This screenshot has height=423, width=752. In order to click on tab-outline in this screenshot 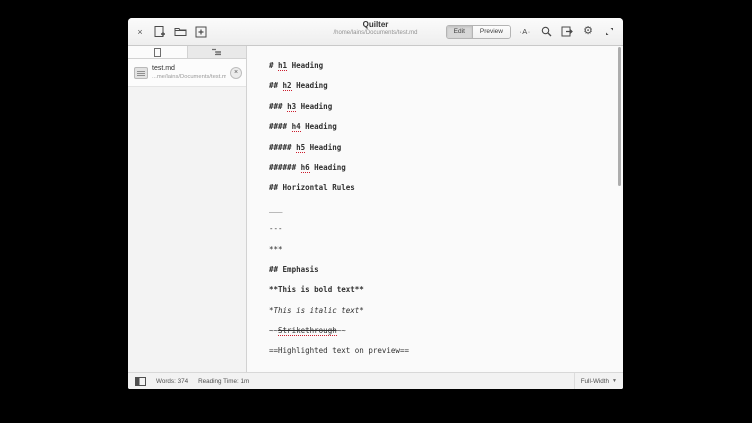, I will do `click(216, 52)`.